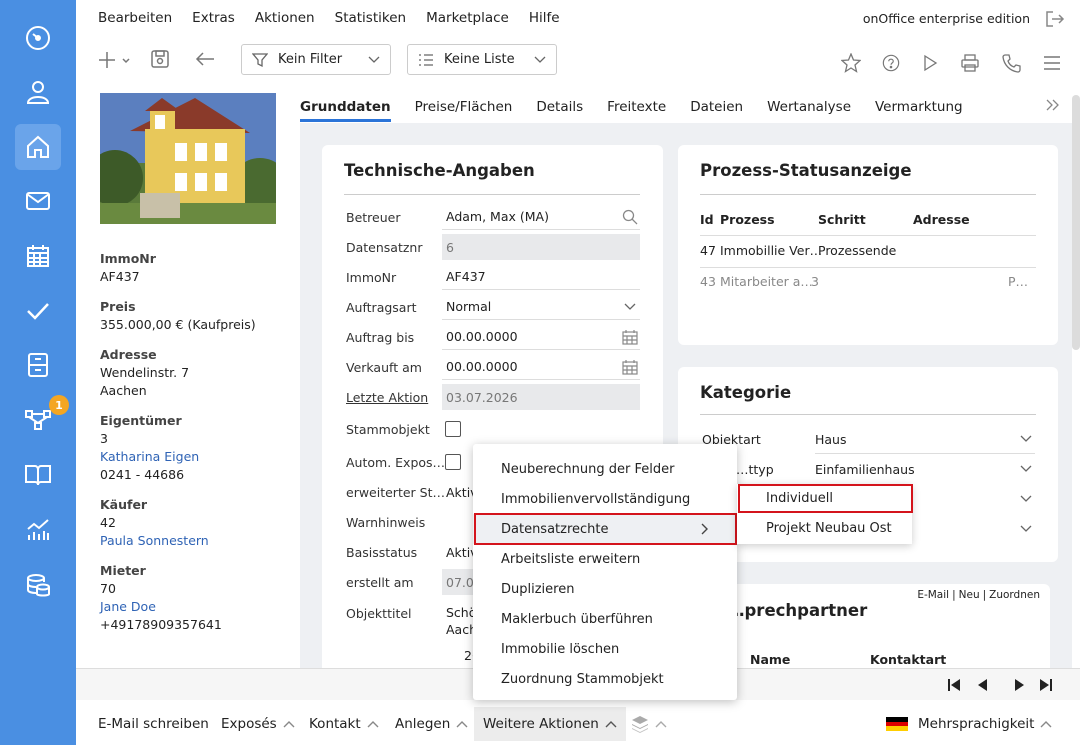 Image resolution: width=1080 pixels, height=745 pixels. Describe the element at coordinates (605, 499) in the screenshot. I see `menu-item-vervollstaendigung: Immobilienvervollständigung` at that location.